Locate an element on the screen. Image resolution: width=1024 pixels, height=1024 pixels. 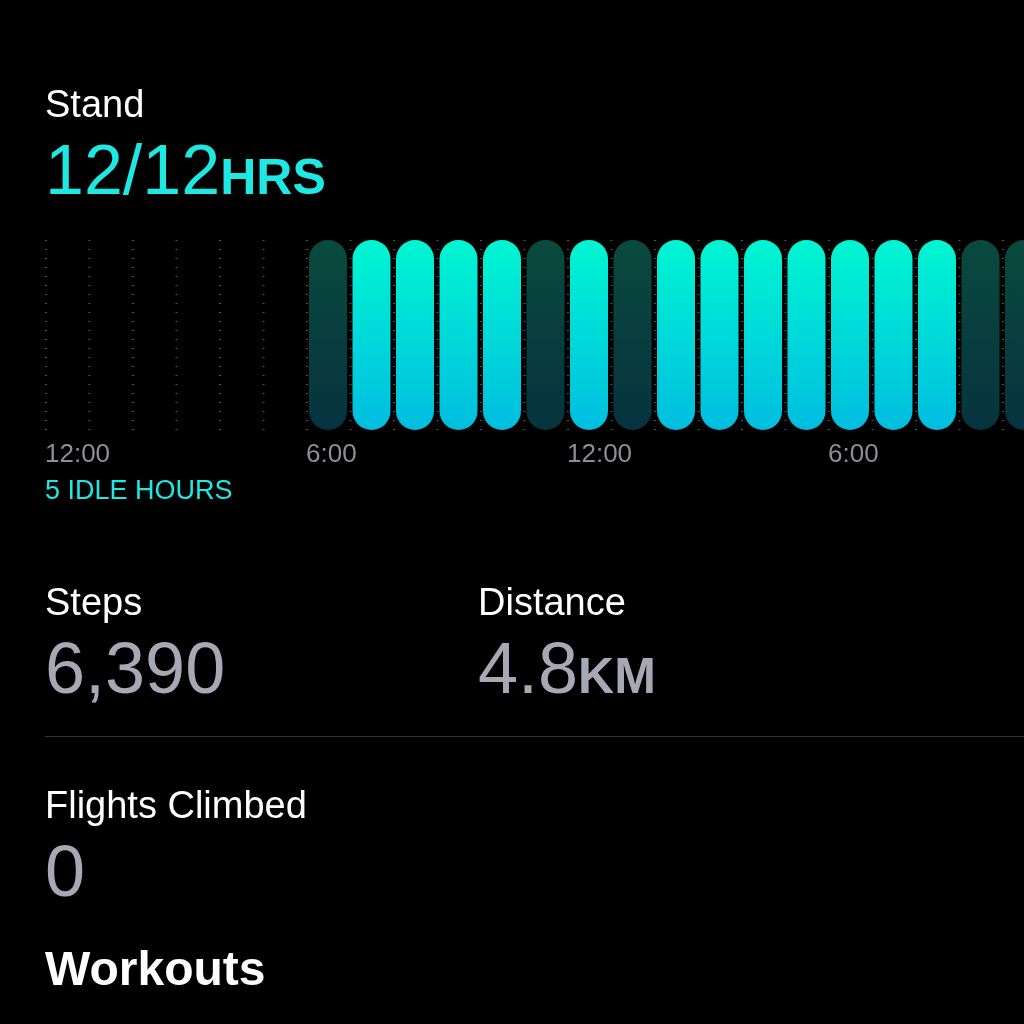
flights-label: Flights Climbed is located at coordinates (176, 805).